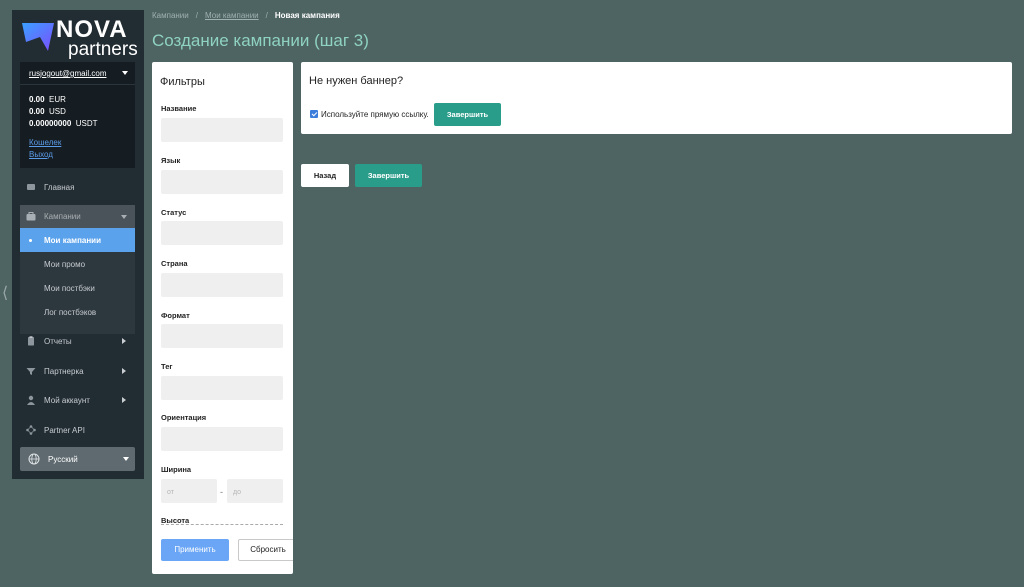 This screenshot has height=587, width=1024. What do you see at coordinates (179, 108) in the screenshot?
I see `filter-label-name: Название` at bounding box center [179, 108].